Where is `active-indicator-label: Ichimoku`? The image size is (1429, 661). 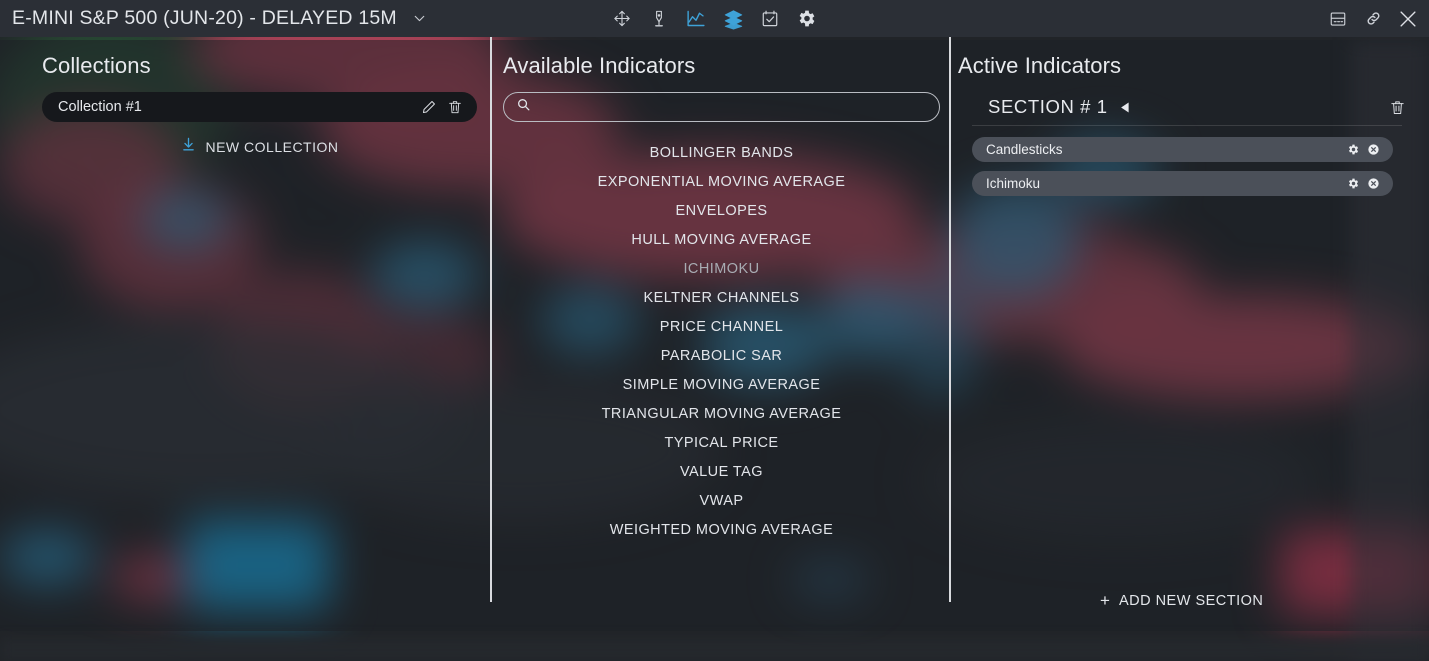 active-indicator-label: Ichimoku is located at coordinates (1013, 183).